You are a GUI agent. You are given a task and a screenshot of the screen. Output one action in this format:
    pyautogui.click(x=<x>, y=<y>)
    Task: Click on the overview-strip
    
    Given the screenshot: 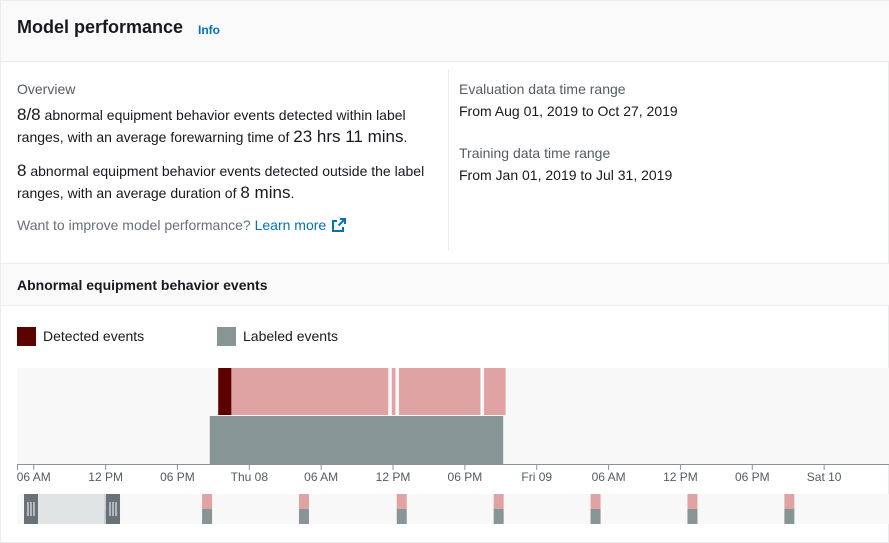 What is the action you would take?
    pyautogui.click(x=453, y=509)
    